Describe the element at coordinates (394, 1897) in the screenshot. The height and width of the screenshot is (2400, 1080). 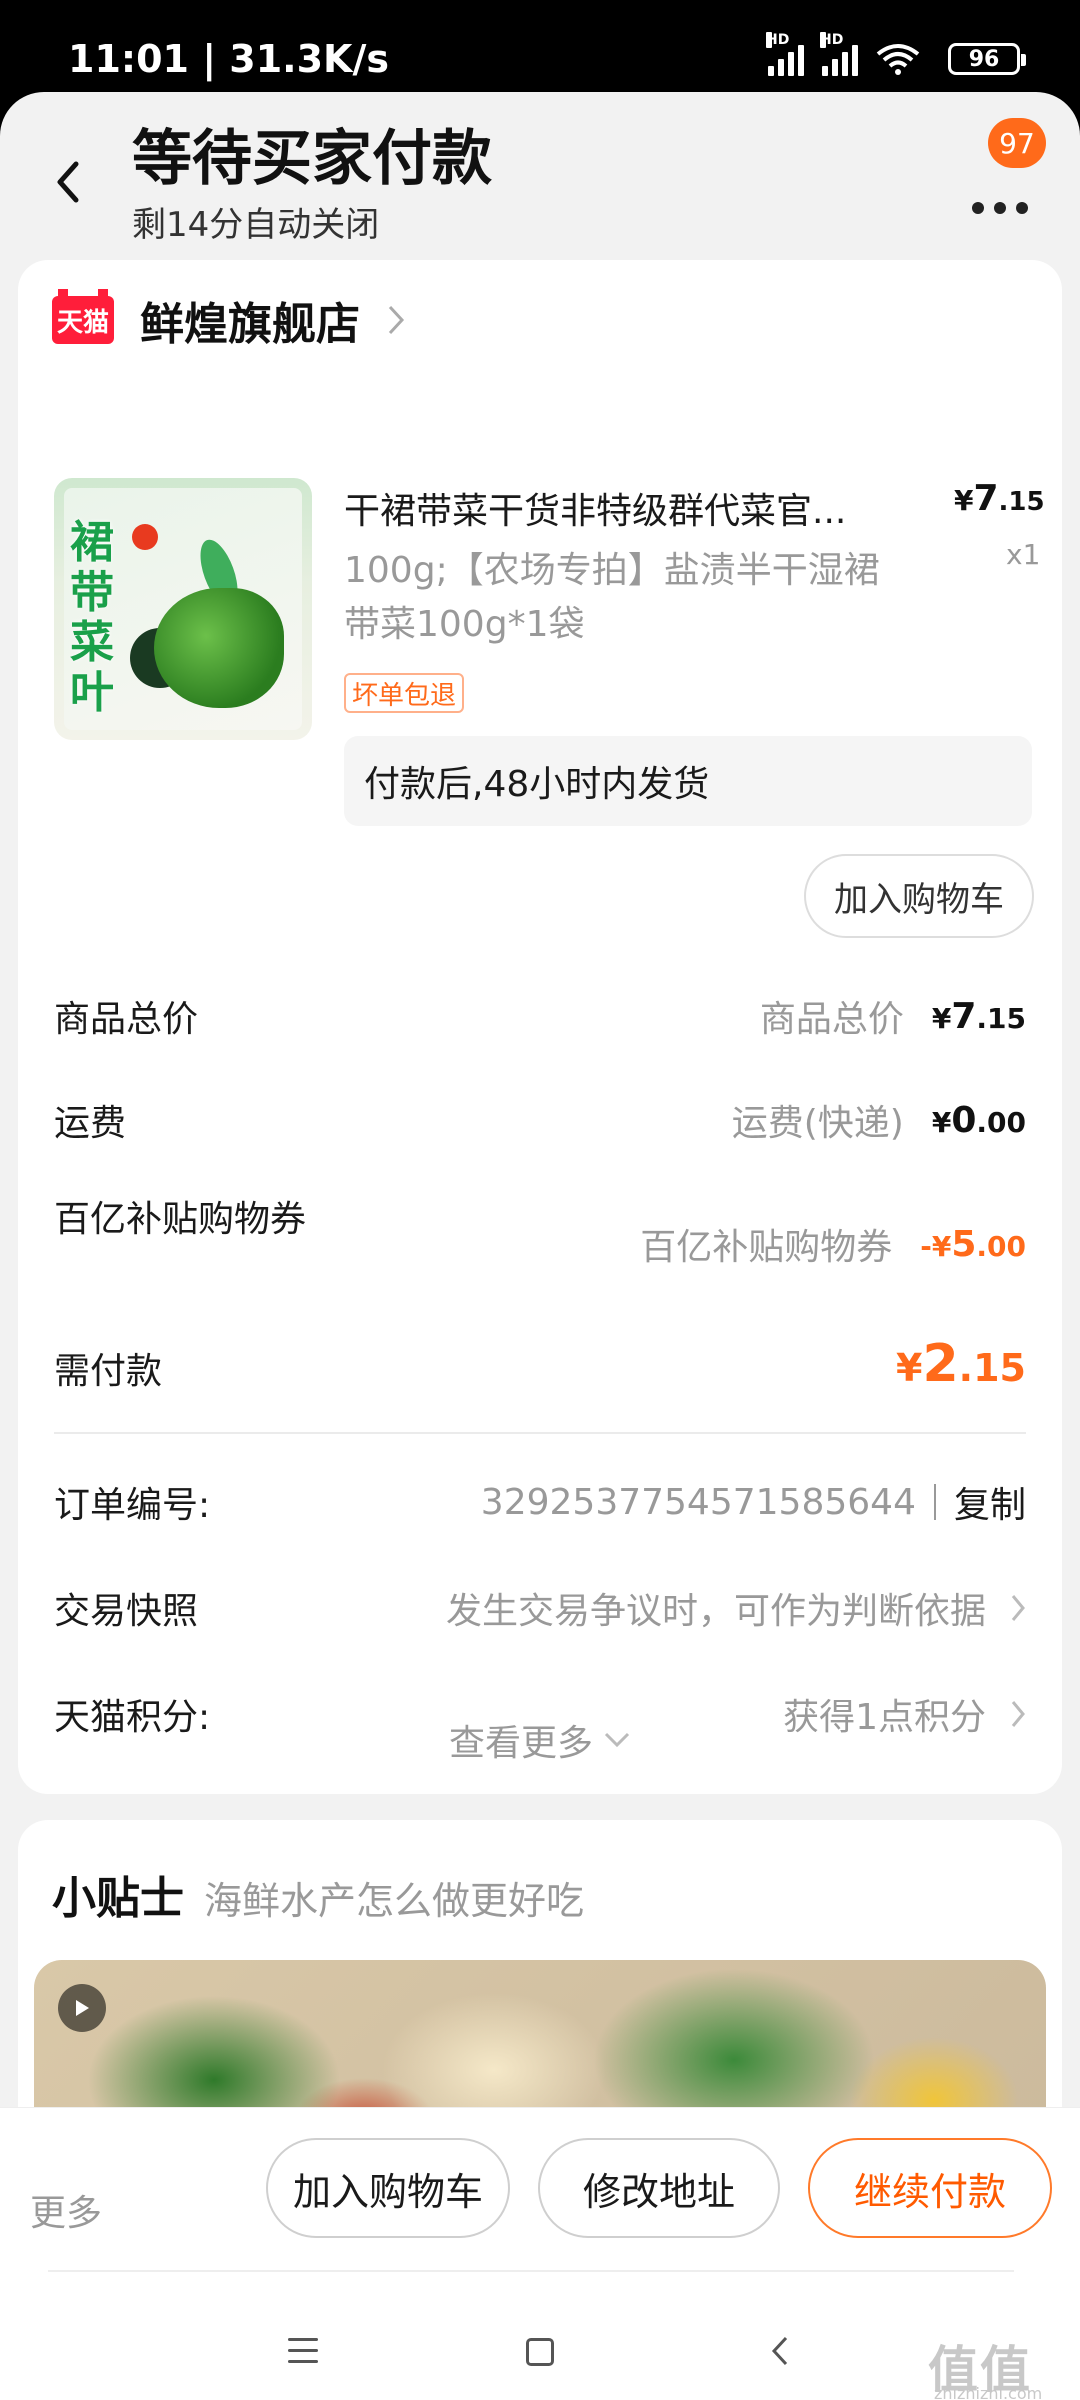
I see `tips-subtitle: 海鲜水产怎么做更好吃` at that location.